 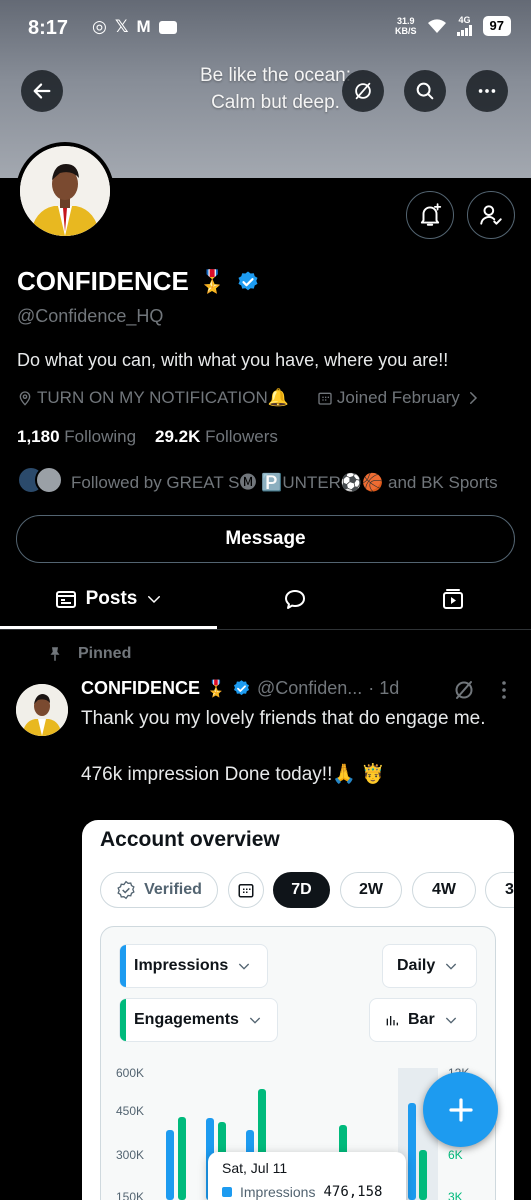 What do you see at coordinates (406, 26) in the screenshot?
I see `net-speed: 31.9 KB/S` at bounding box center [406, 26].